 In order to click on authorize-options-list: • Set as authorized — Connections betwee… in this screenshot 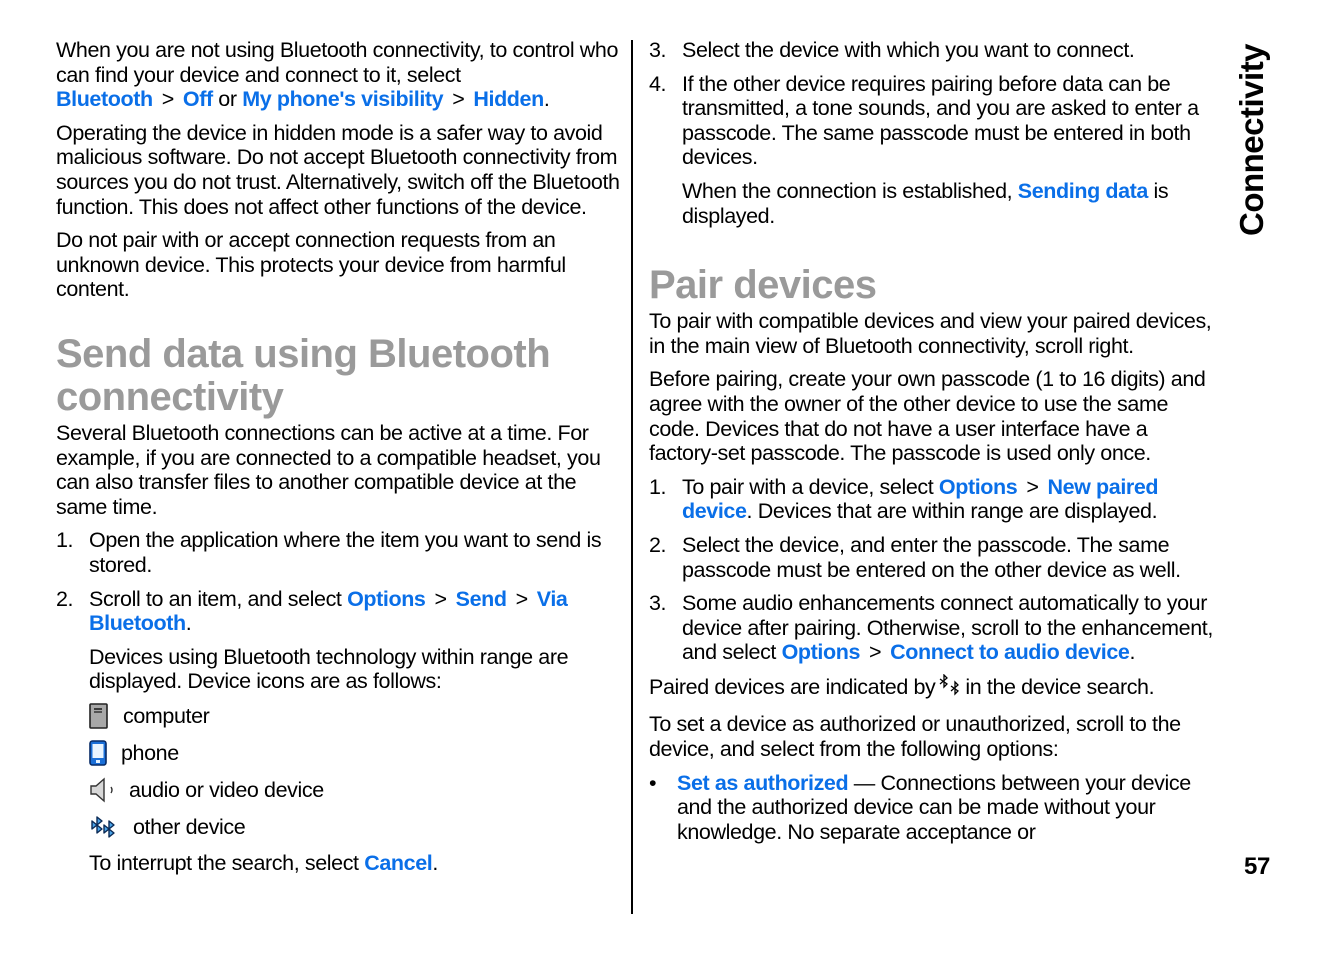, I will do `click(932, 808)`.